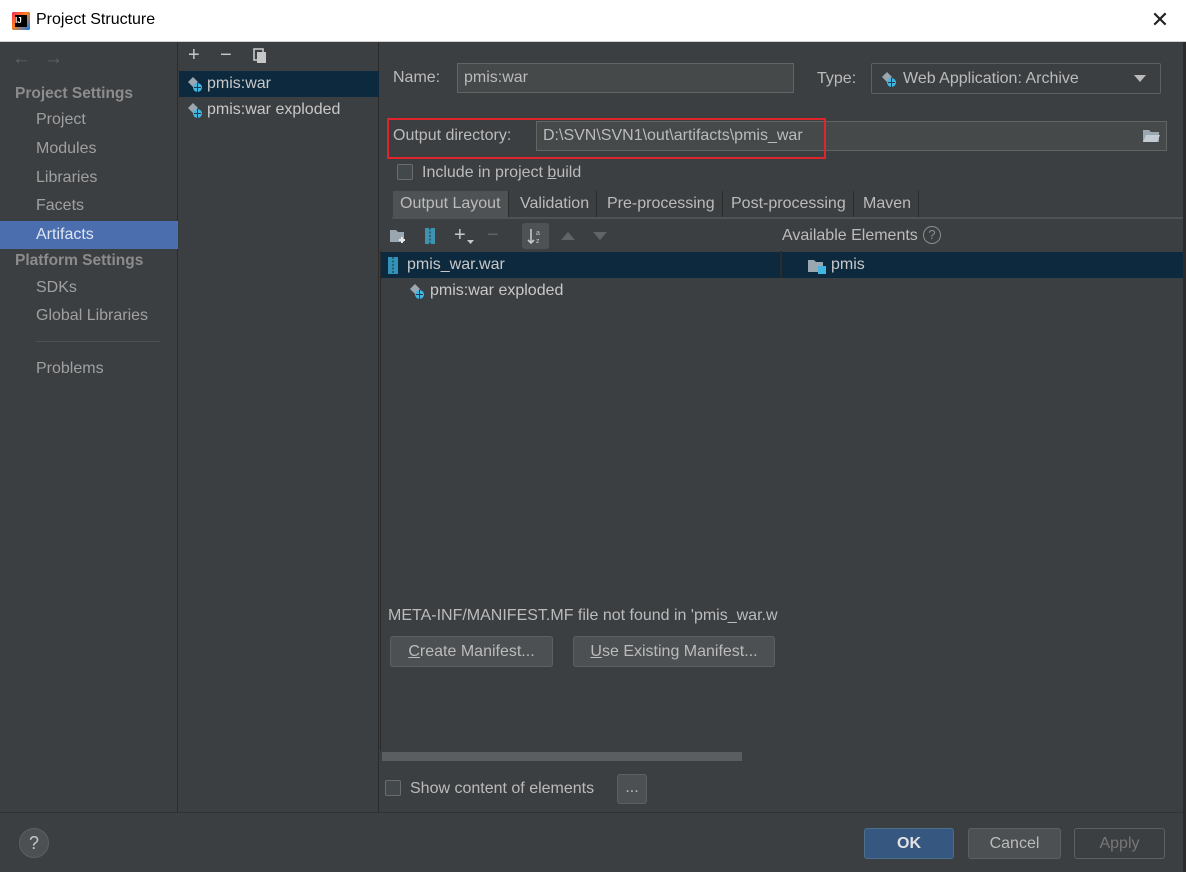 This screenshot has width=1186, height=872. Describe the element at coordinates (625, 78) in the screenshot. I see `name-field: pmis:war` at that location.